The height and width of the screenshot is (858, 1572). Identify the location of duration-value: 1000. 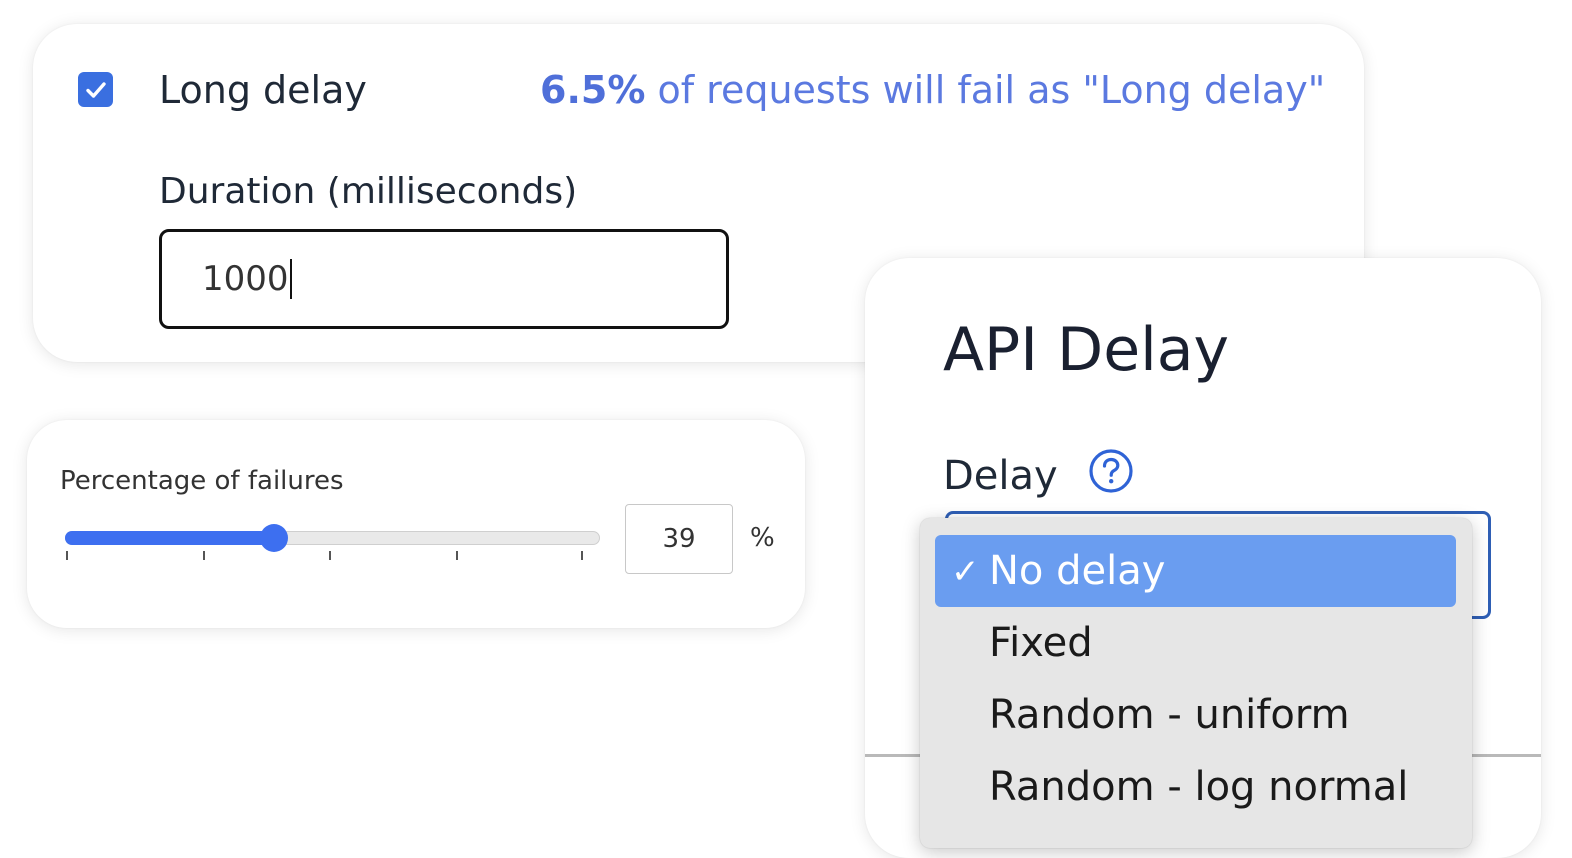
(245, 279).